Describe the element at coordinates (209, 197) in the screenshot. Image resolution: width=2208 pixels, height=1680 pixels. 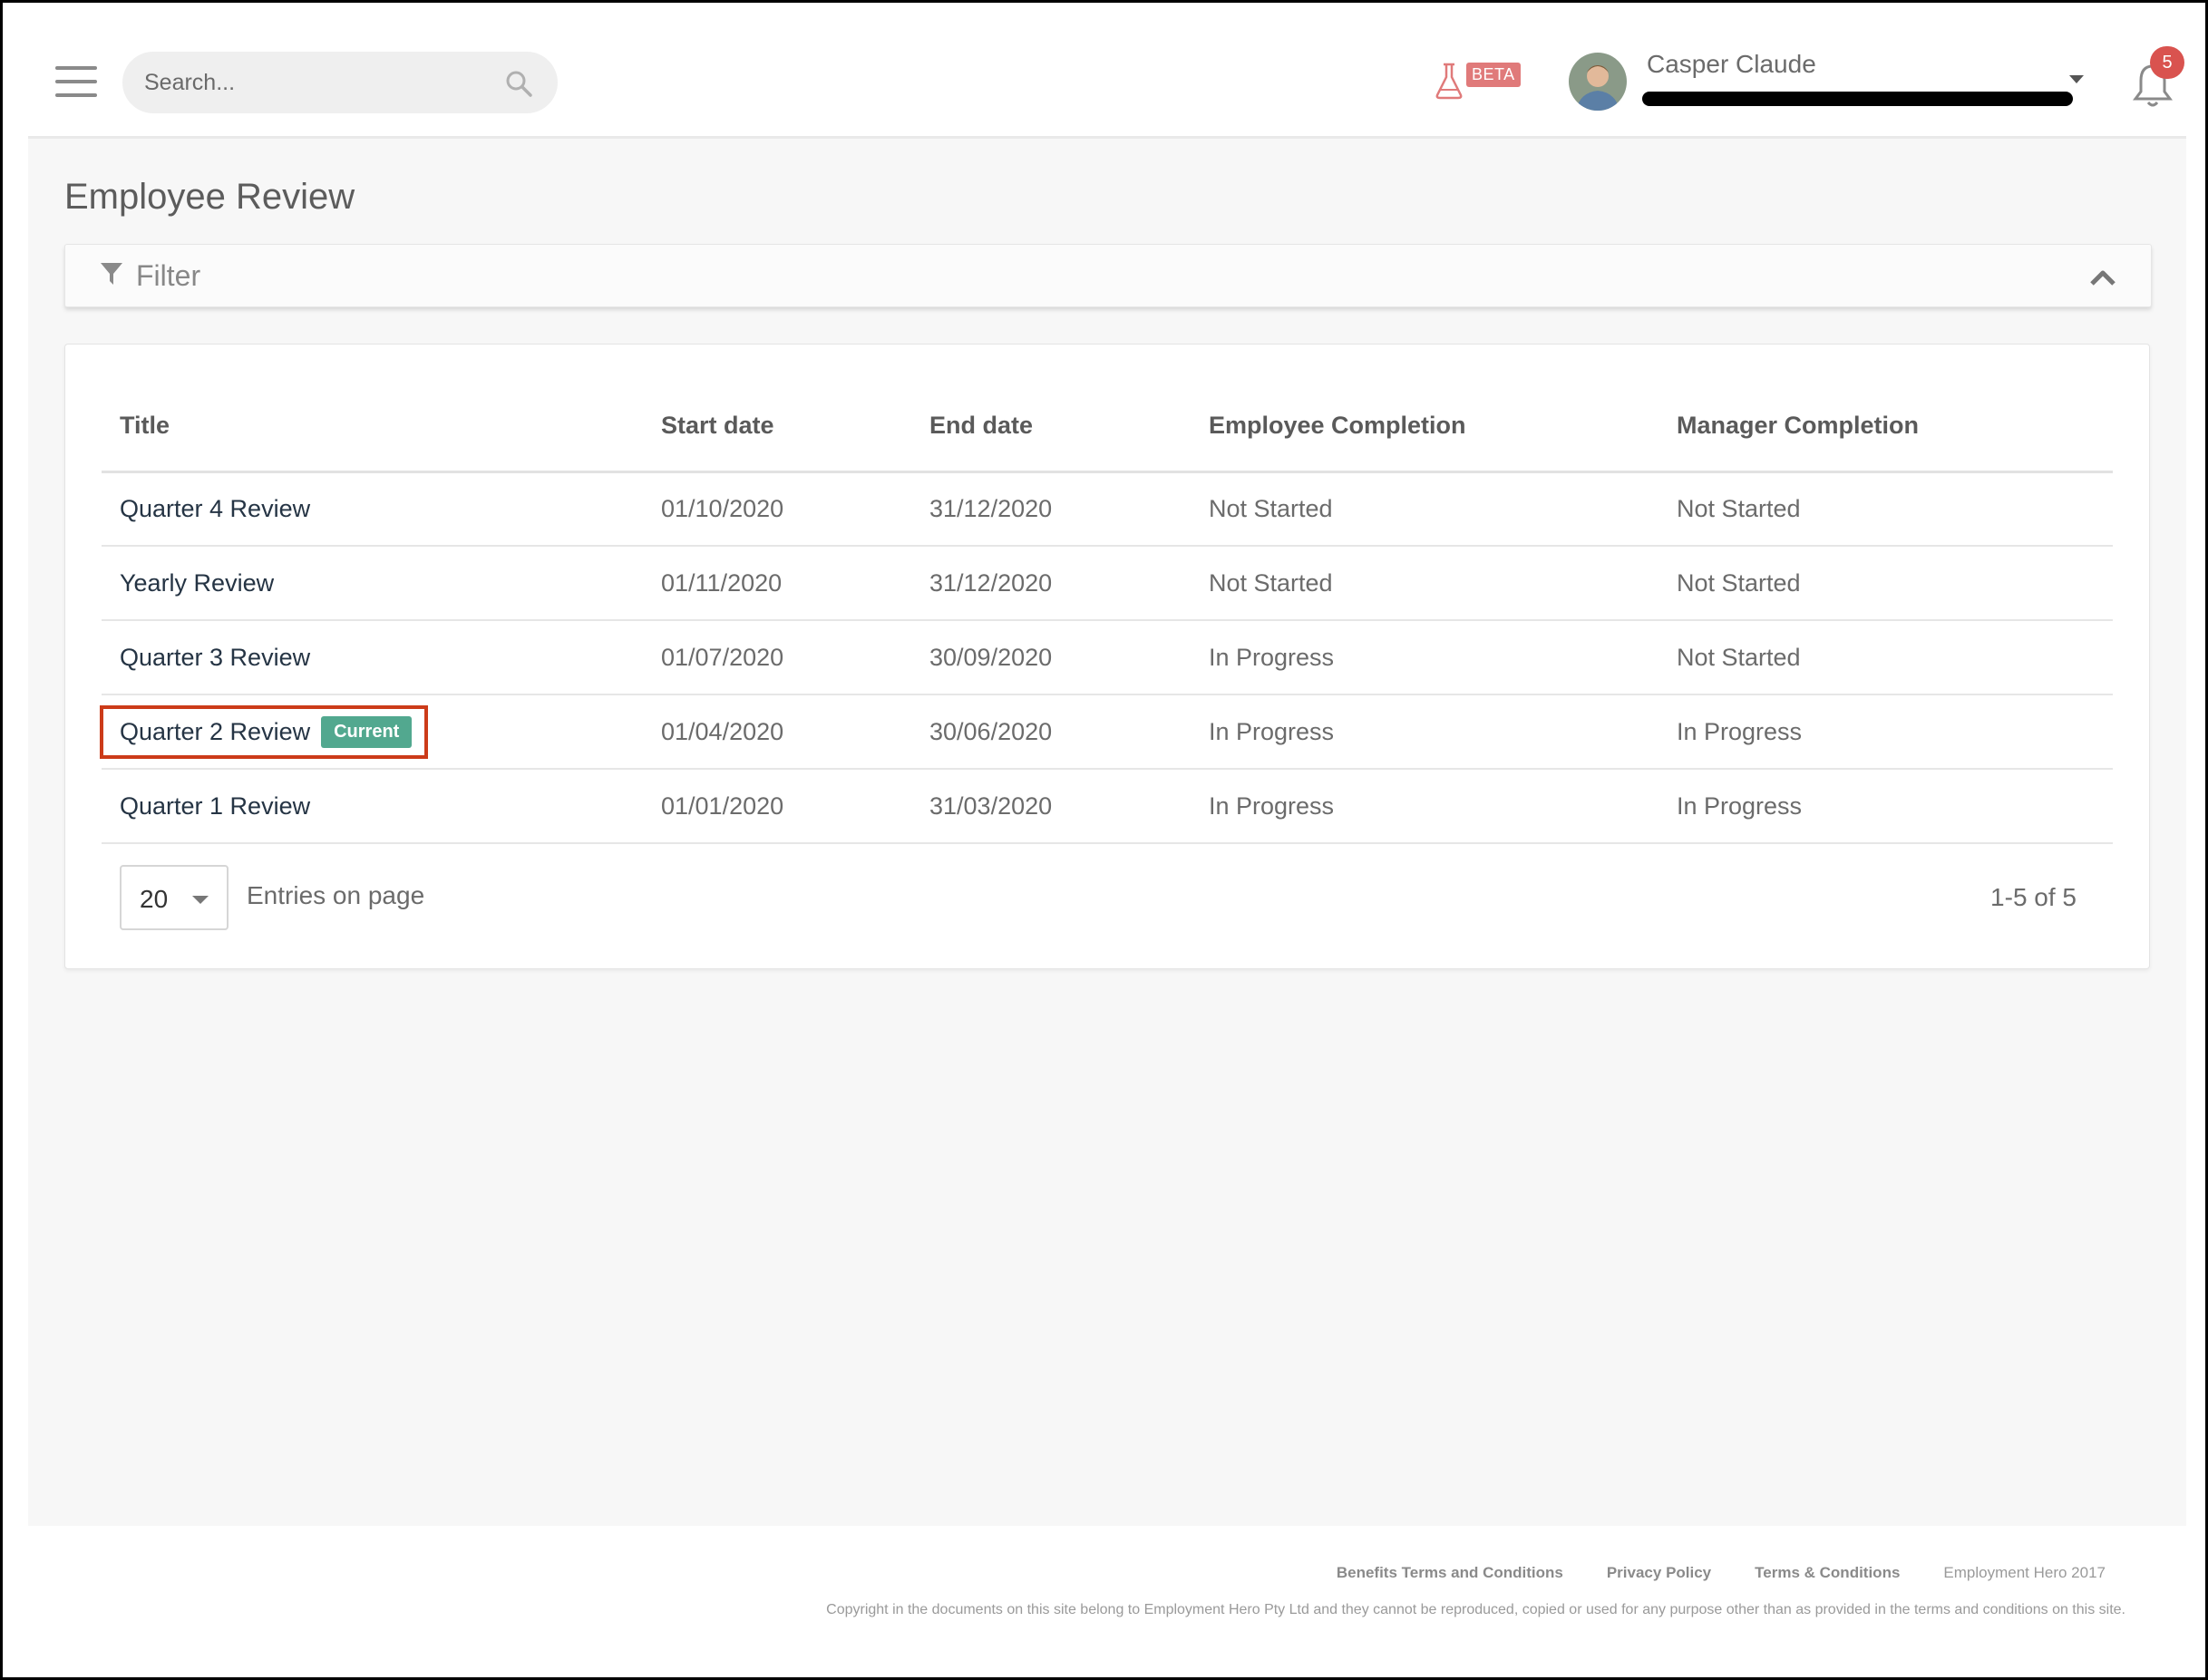
I see `page-title: Employee Review` at that location.